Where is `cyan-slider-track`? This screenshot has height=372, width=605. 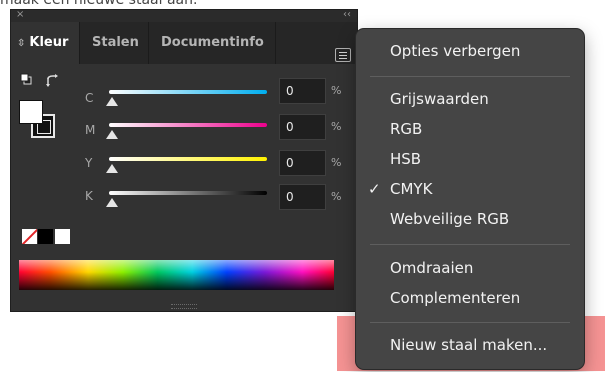 cyan-slider-track is located at coordinates (188, 92).